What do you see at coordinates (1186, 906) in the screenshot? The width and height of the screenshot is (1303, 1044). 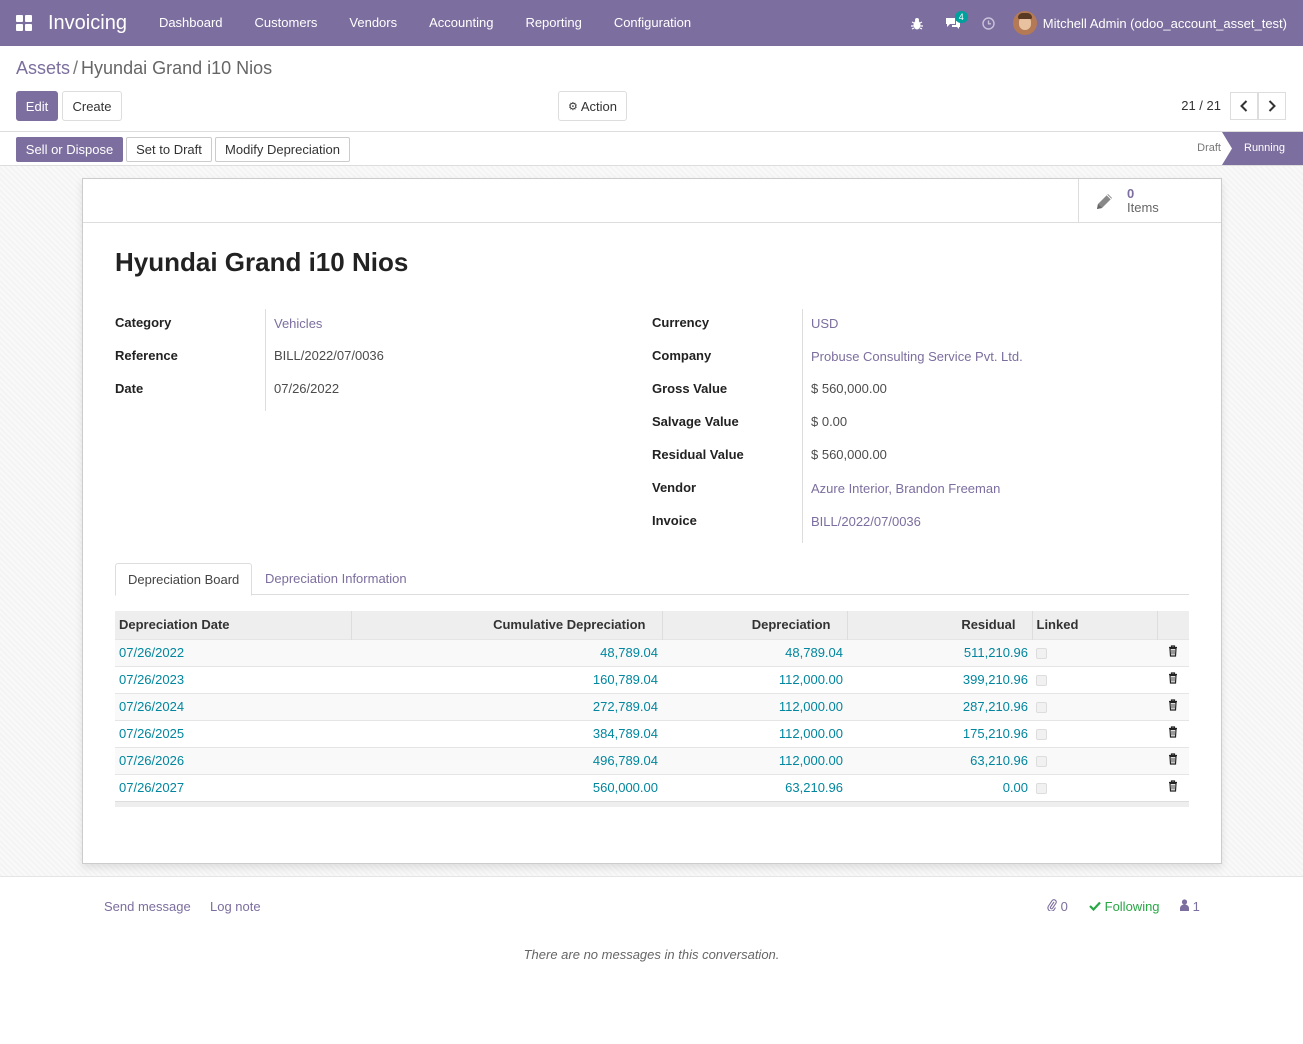 I see `user-icon` at bounding box center [1186, 906].